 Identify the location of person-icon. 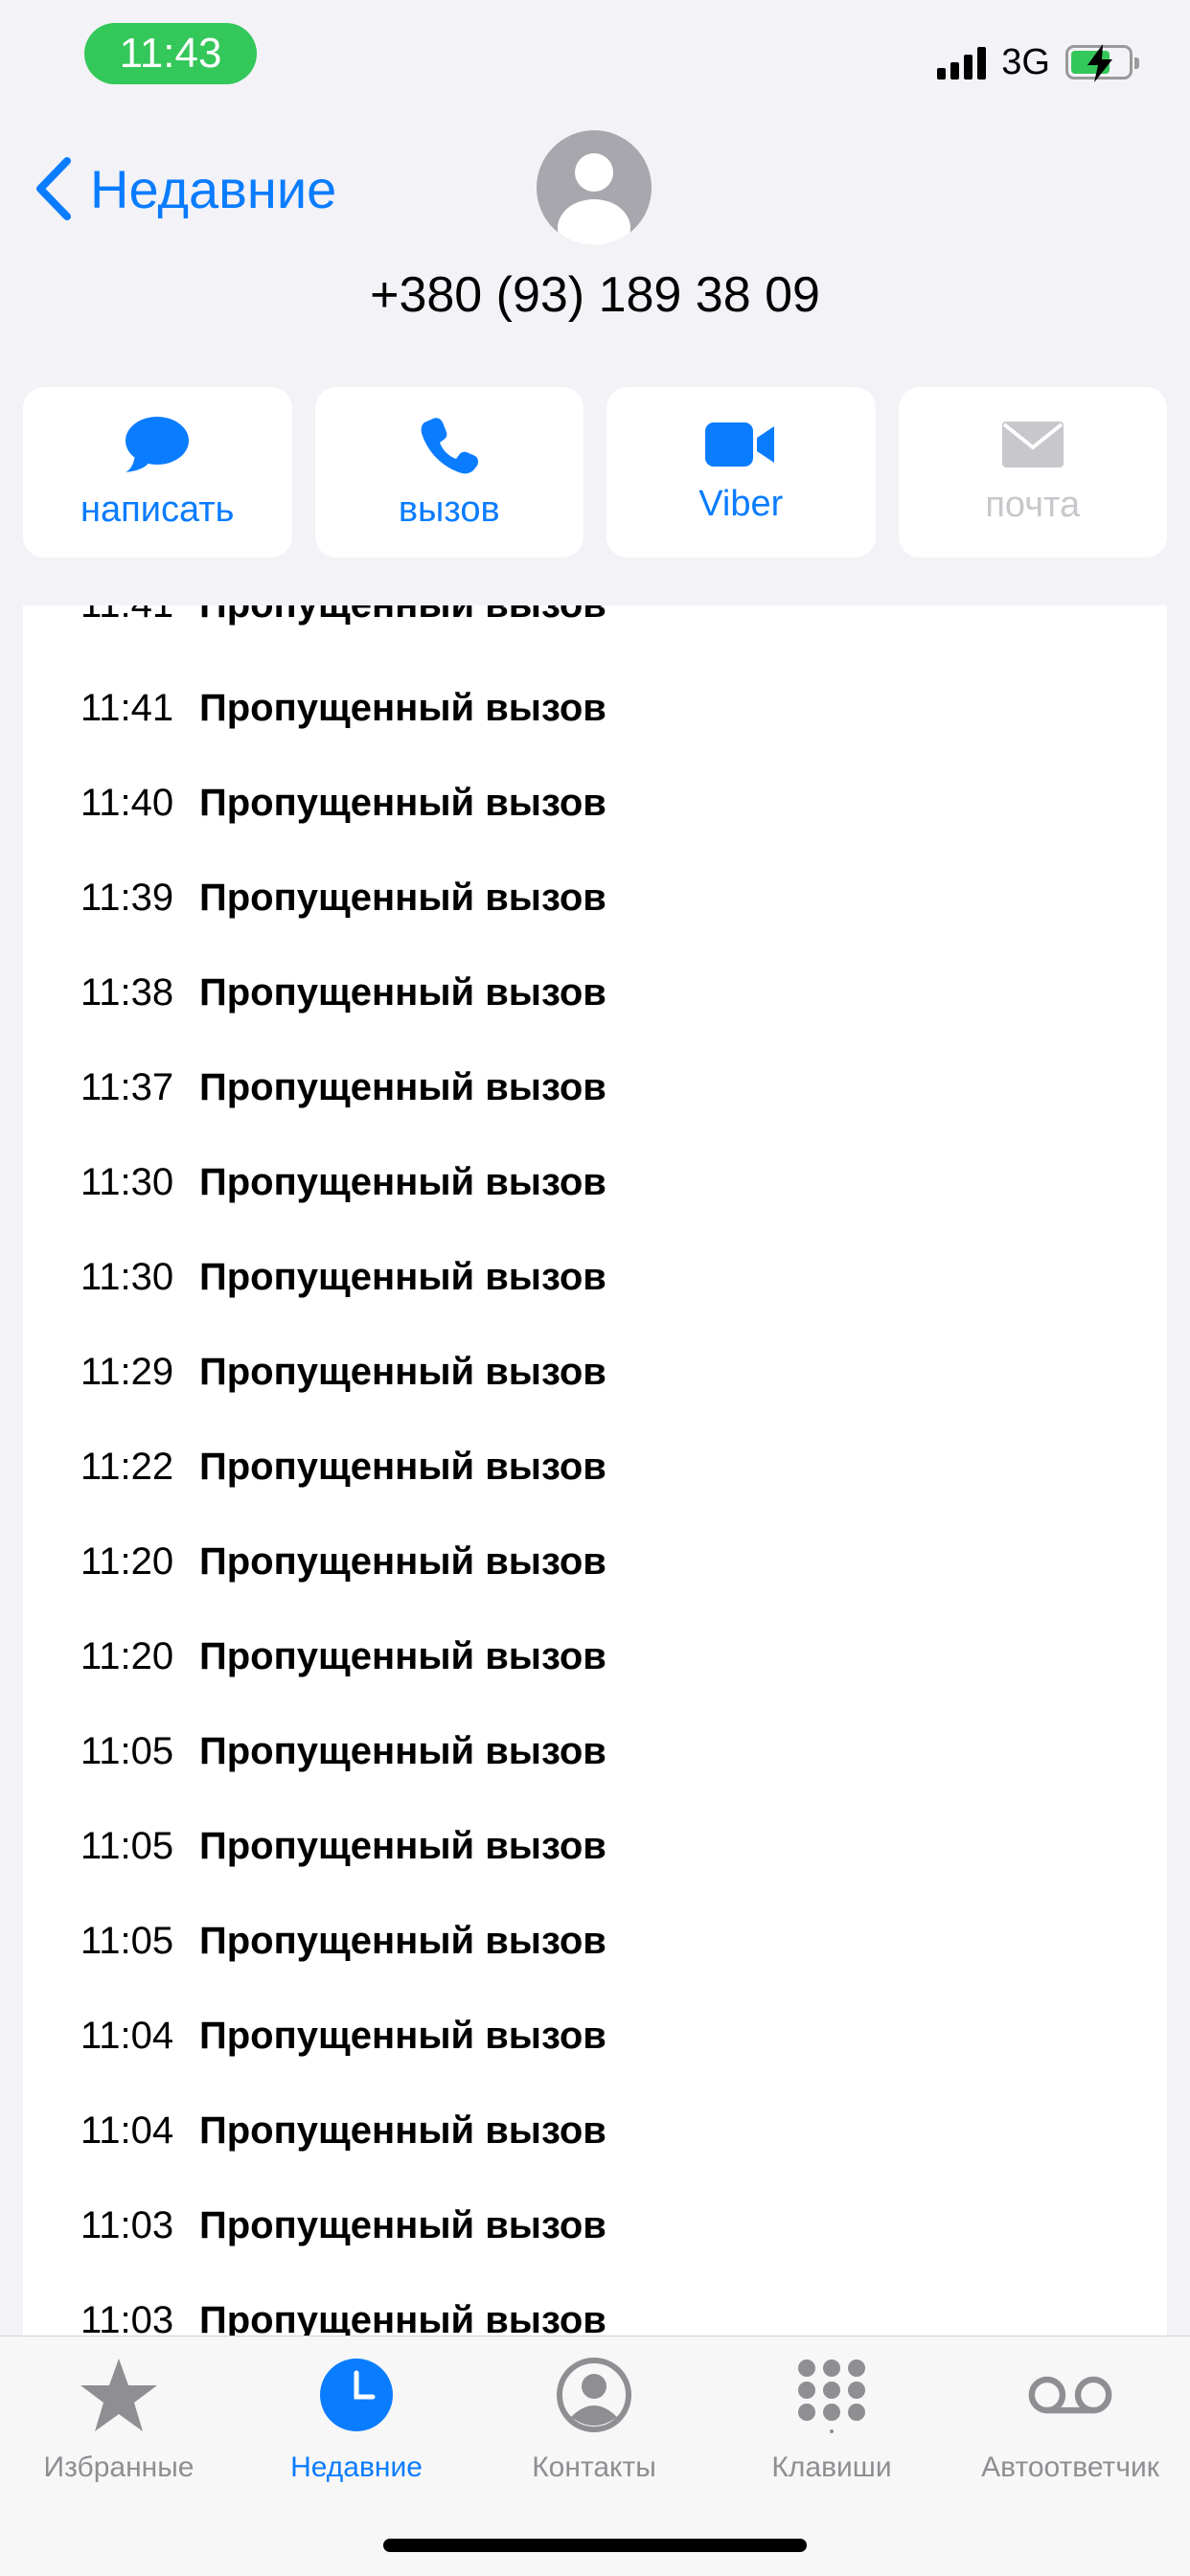
(594, 199).